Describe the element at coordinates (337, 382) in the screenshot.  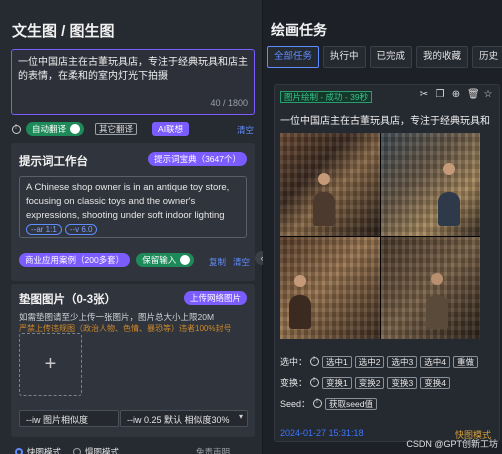
I see `vary-1-button: 变换1` at that location.